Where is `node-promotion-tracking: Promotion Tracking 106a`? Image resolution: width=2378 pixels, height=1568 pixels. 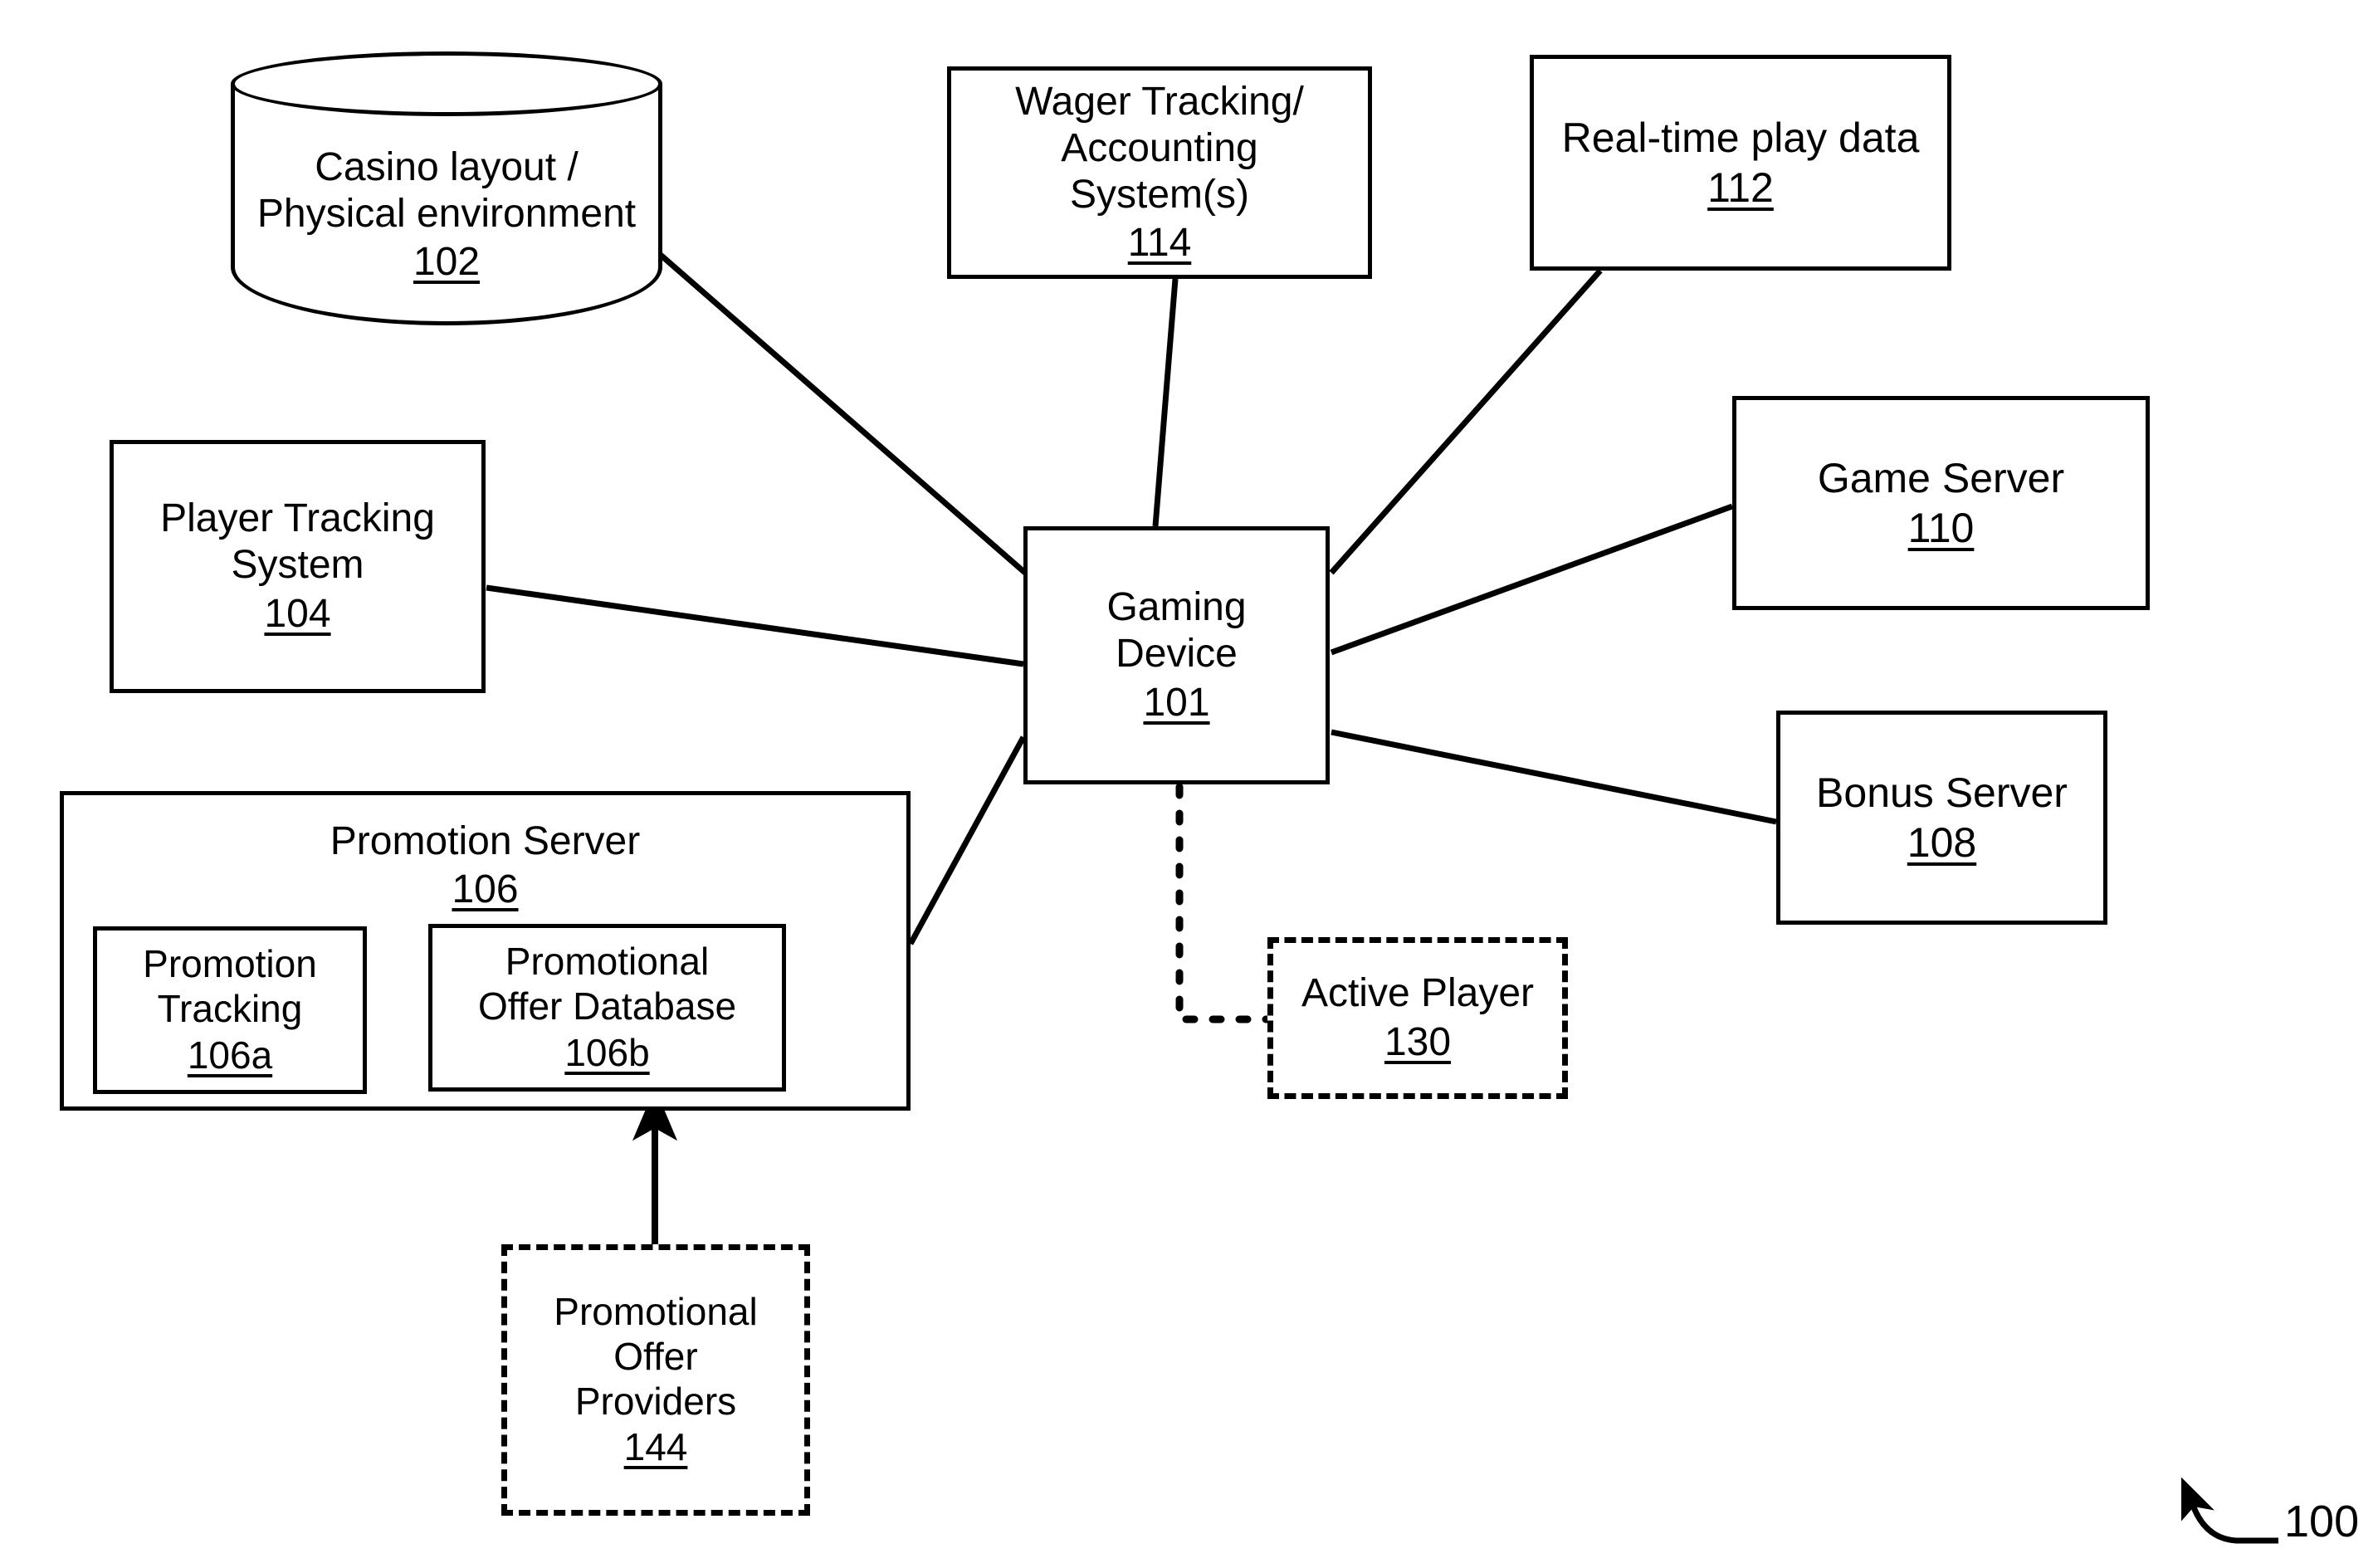 node-promotion-tracking: Promotion Tracking 106a is located at coordinates (230, 1010).